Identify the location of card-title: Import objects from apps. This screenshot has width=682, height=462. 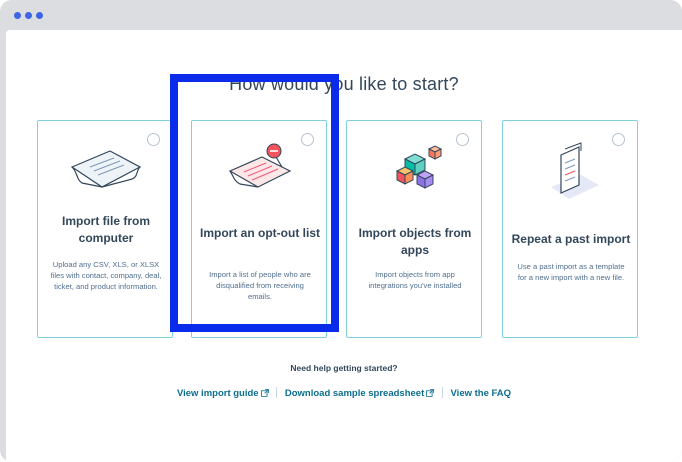
(415, 241).